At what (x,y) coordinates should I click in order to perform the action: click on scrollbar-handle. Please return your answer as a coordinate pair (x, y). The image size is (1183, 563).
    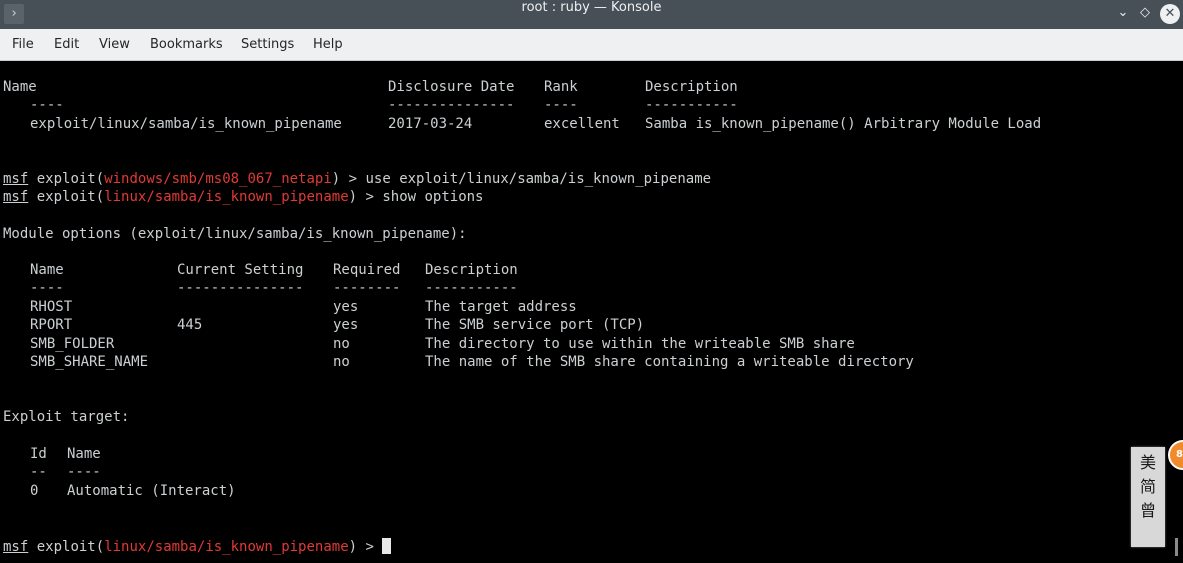
    Looking at the image, I should click on (1176, 547).